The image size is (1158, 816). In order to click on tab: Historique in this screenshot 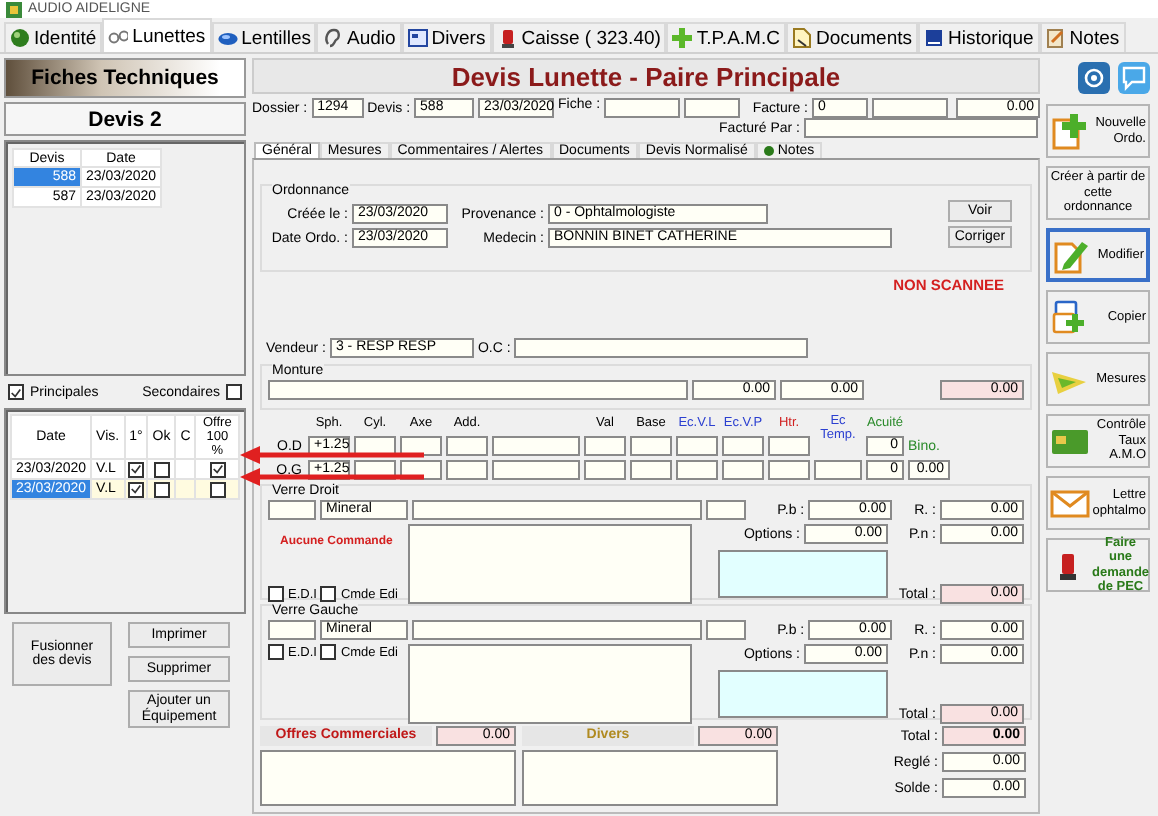, I will do `click(979, 37)`.